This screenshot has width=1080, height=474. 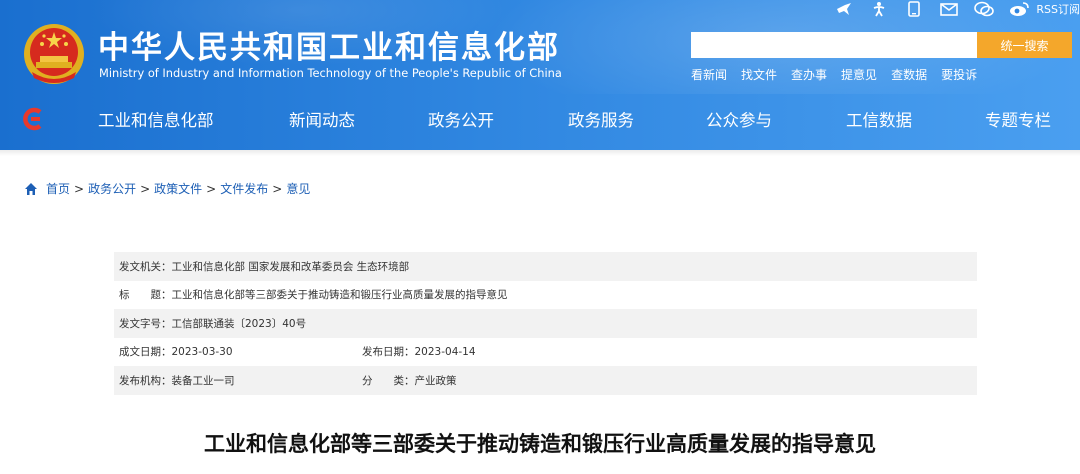 I want to click on issuer-label: 发文机关：, so click(x=145, y=266).